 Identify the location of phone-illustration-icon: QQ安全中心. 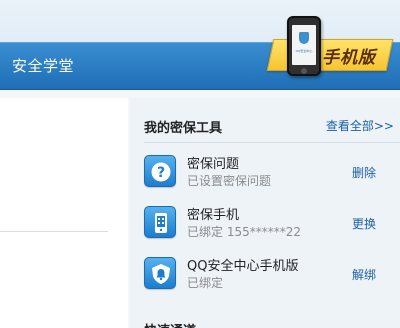
(304, 46).